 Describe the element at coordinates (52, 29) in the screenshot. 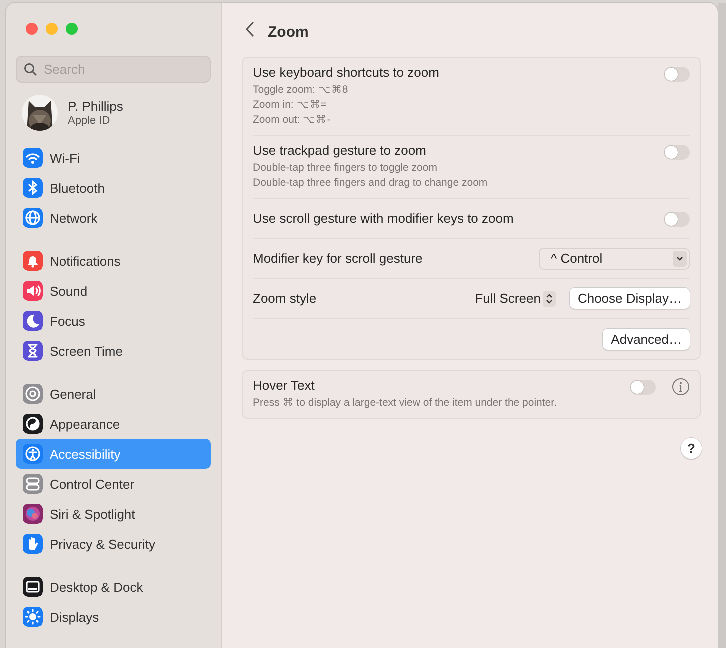

I see `minimize-button` at that location.